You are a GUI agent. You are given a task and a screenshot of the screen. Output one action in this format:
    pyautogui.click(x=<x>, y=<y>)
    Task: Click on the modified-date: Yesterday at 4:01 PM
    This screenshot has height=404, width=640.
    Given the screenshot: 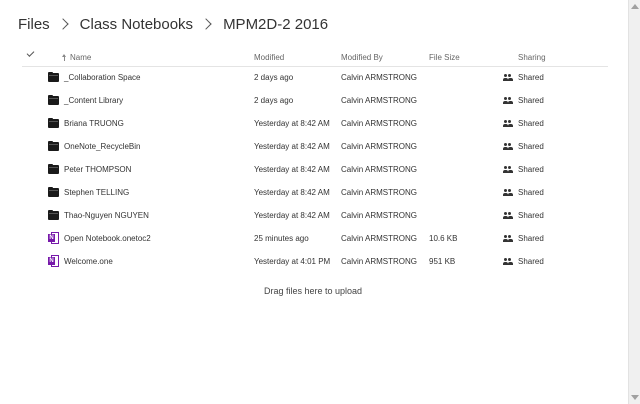 What is the action you would take?
    pyautogui.click(x=292, y=261)
    